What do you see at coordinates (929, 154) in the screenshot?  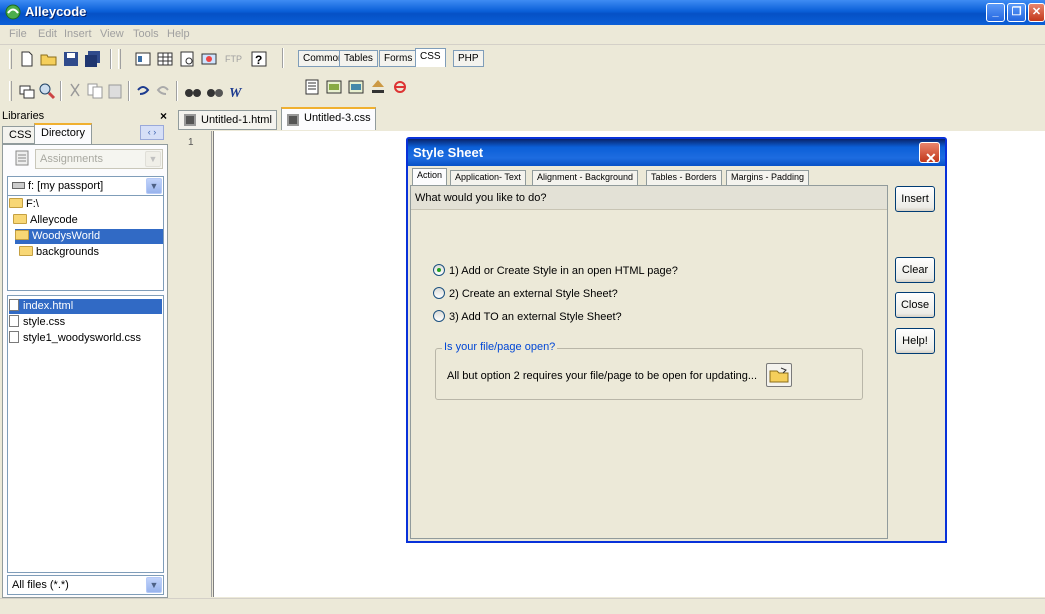 I see `dialog-close-button: ✕` at bounding box center [929, 154].